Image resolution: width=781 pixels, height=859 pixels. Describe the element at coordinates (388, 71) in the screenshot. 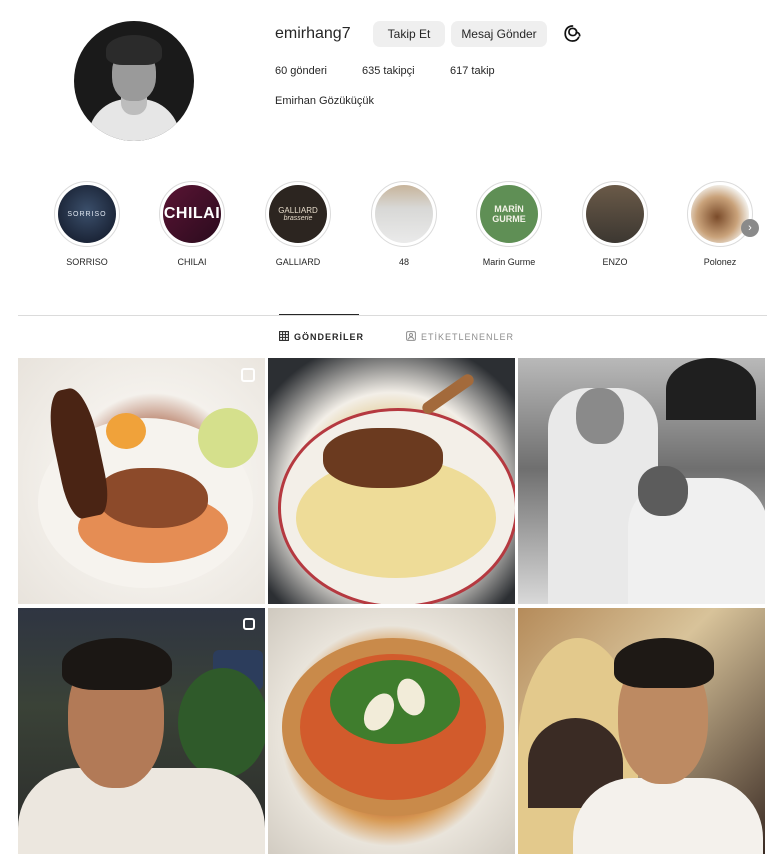

I see `followers-count: 635 takipçi` at that location.